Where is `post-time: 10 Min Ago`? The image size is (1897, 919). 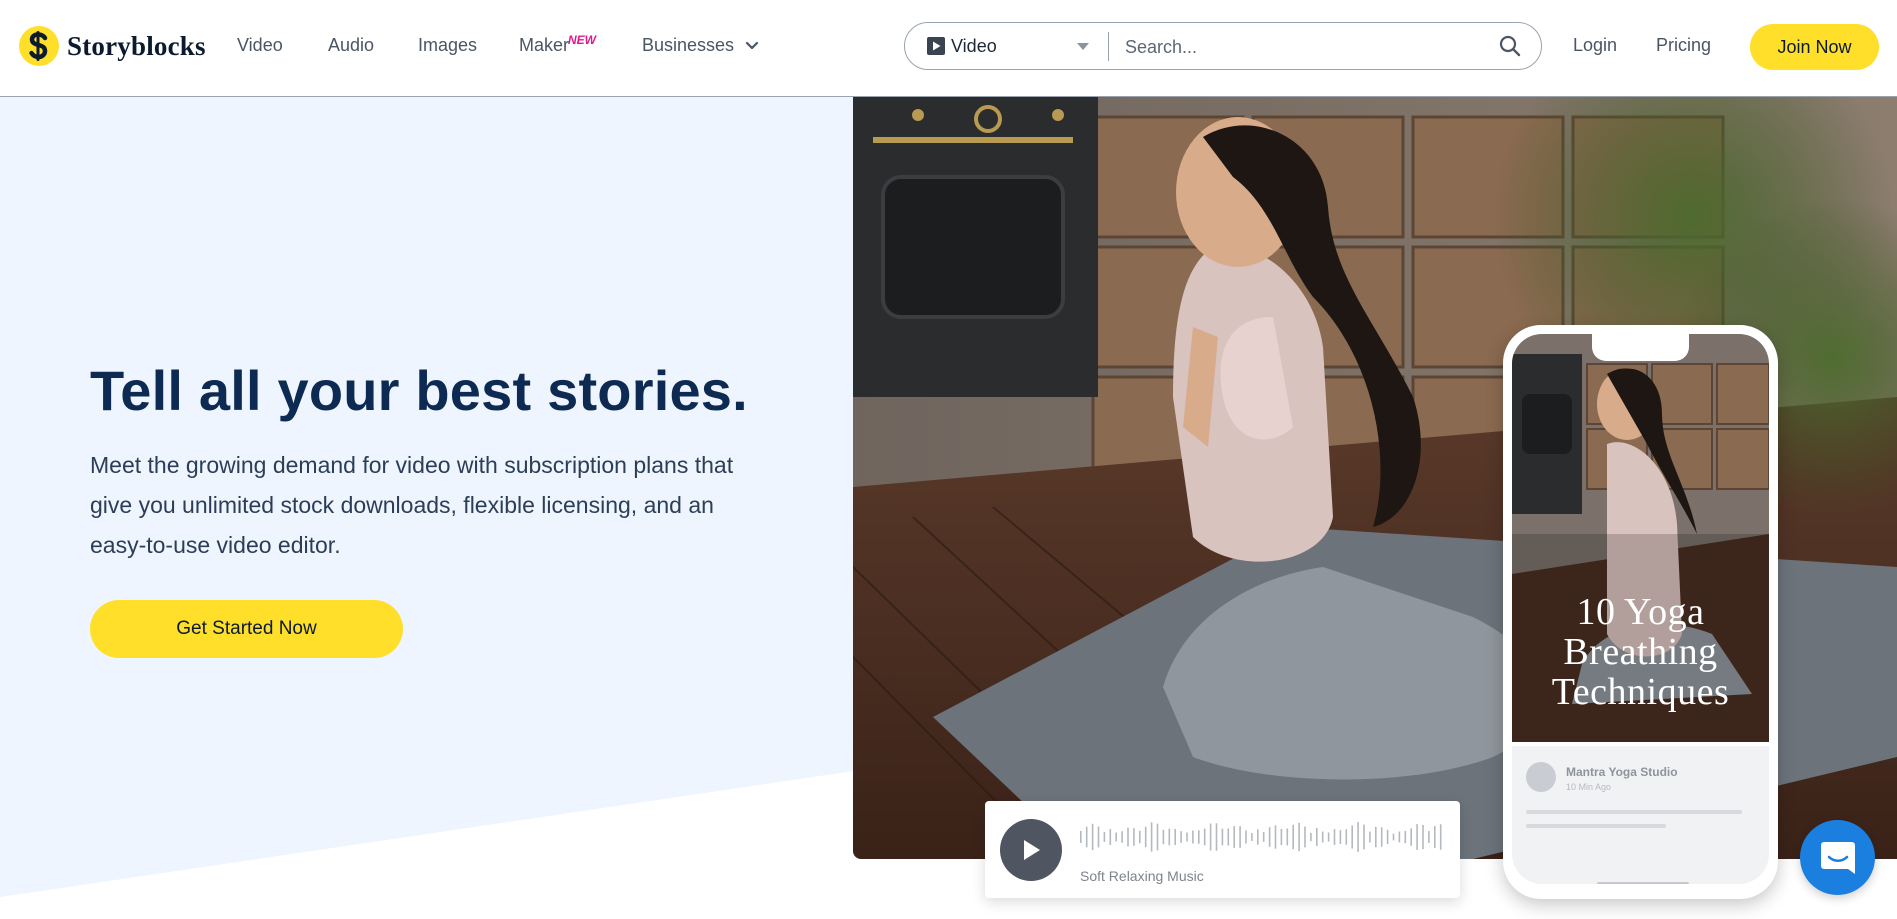 post-time: 10 Min Ago is located at coordinates (1589, 787).